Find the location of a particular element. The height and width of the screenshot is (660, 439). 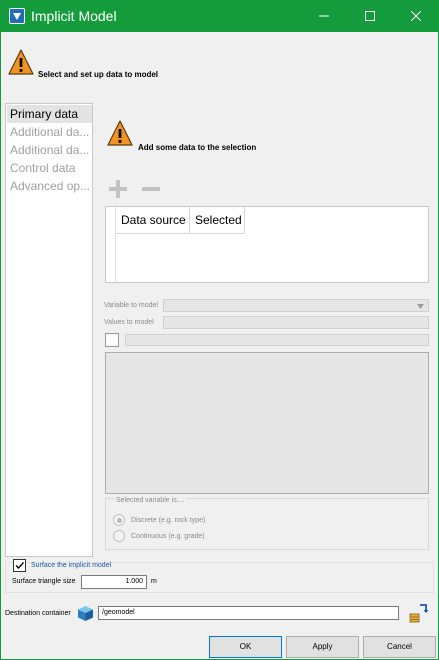

minimize-icon is located at coordinates (324, 16).